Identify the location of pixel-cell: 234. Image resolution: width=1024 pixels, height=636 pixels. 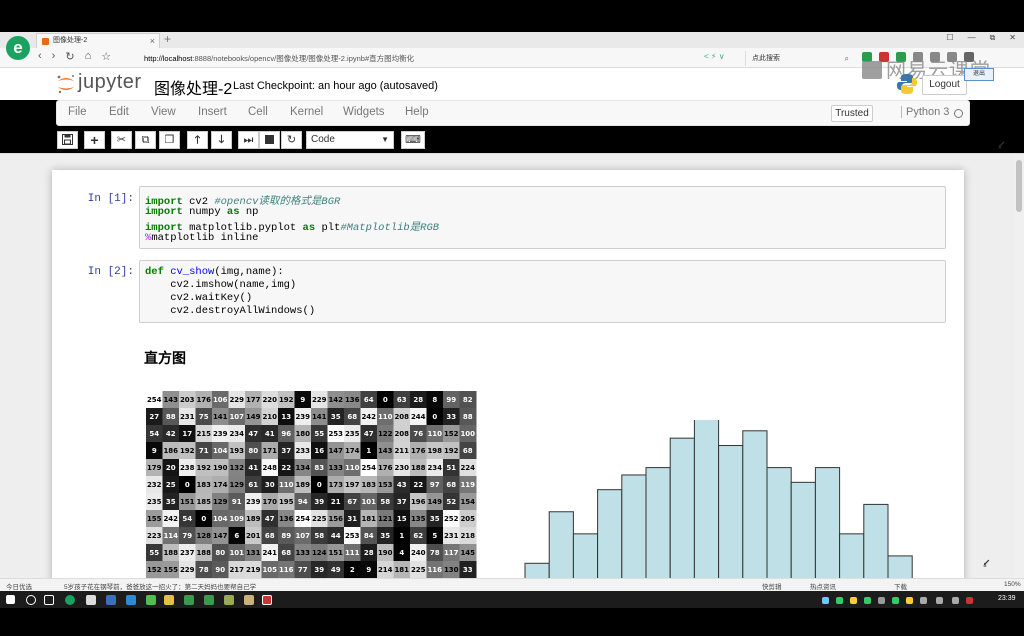
(435, 468).